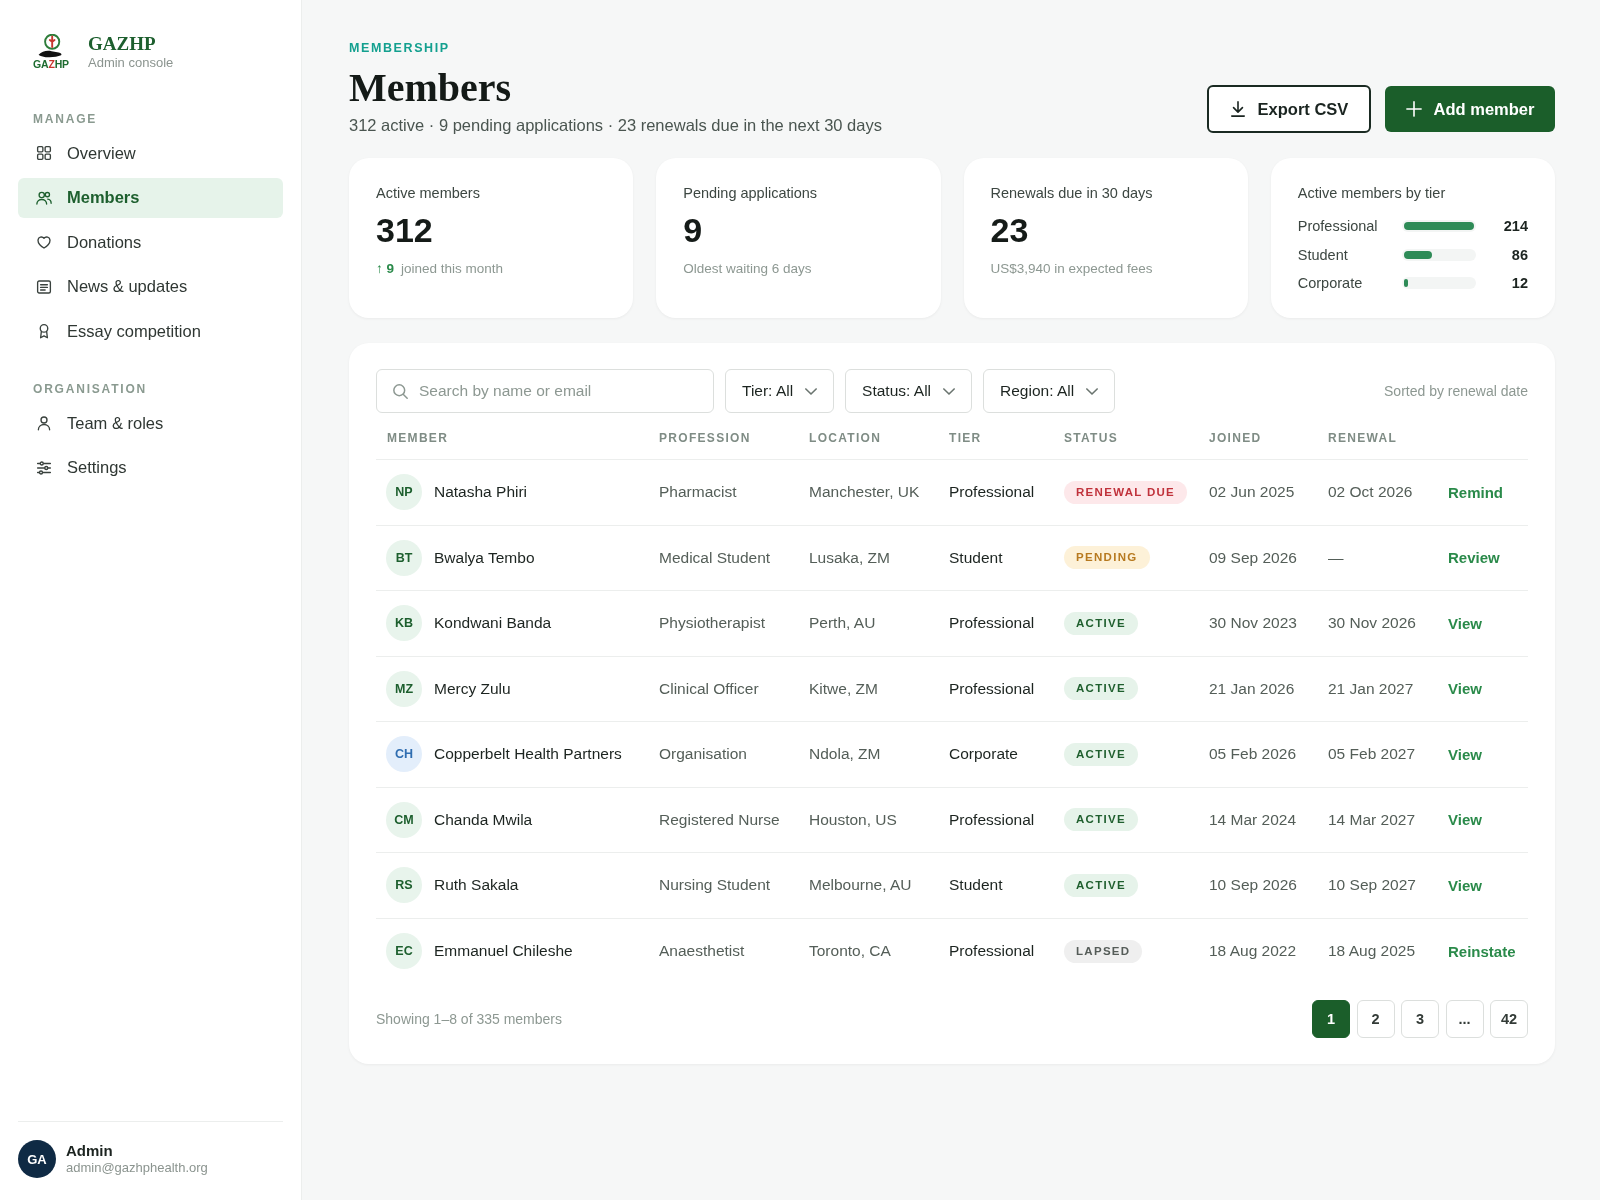  What do you see at coordinates (150, 197) in the screenshot?
I see `nav-item: Members` at bounding box center [150, 197].